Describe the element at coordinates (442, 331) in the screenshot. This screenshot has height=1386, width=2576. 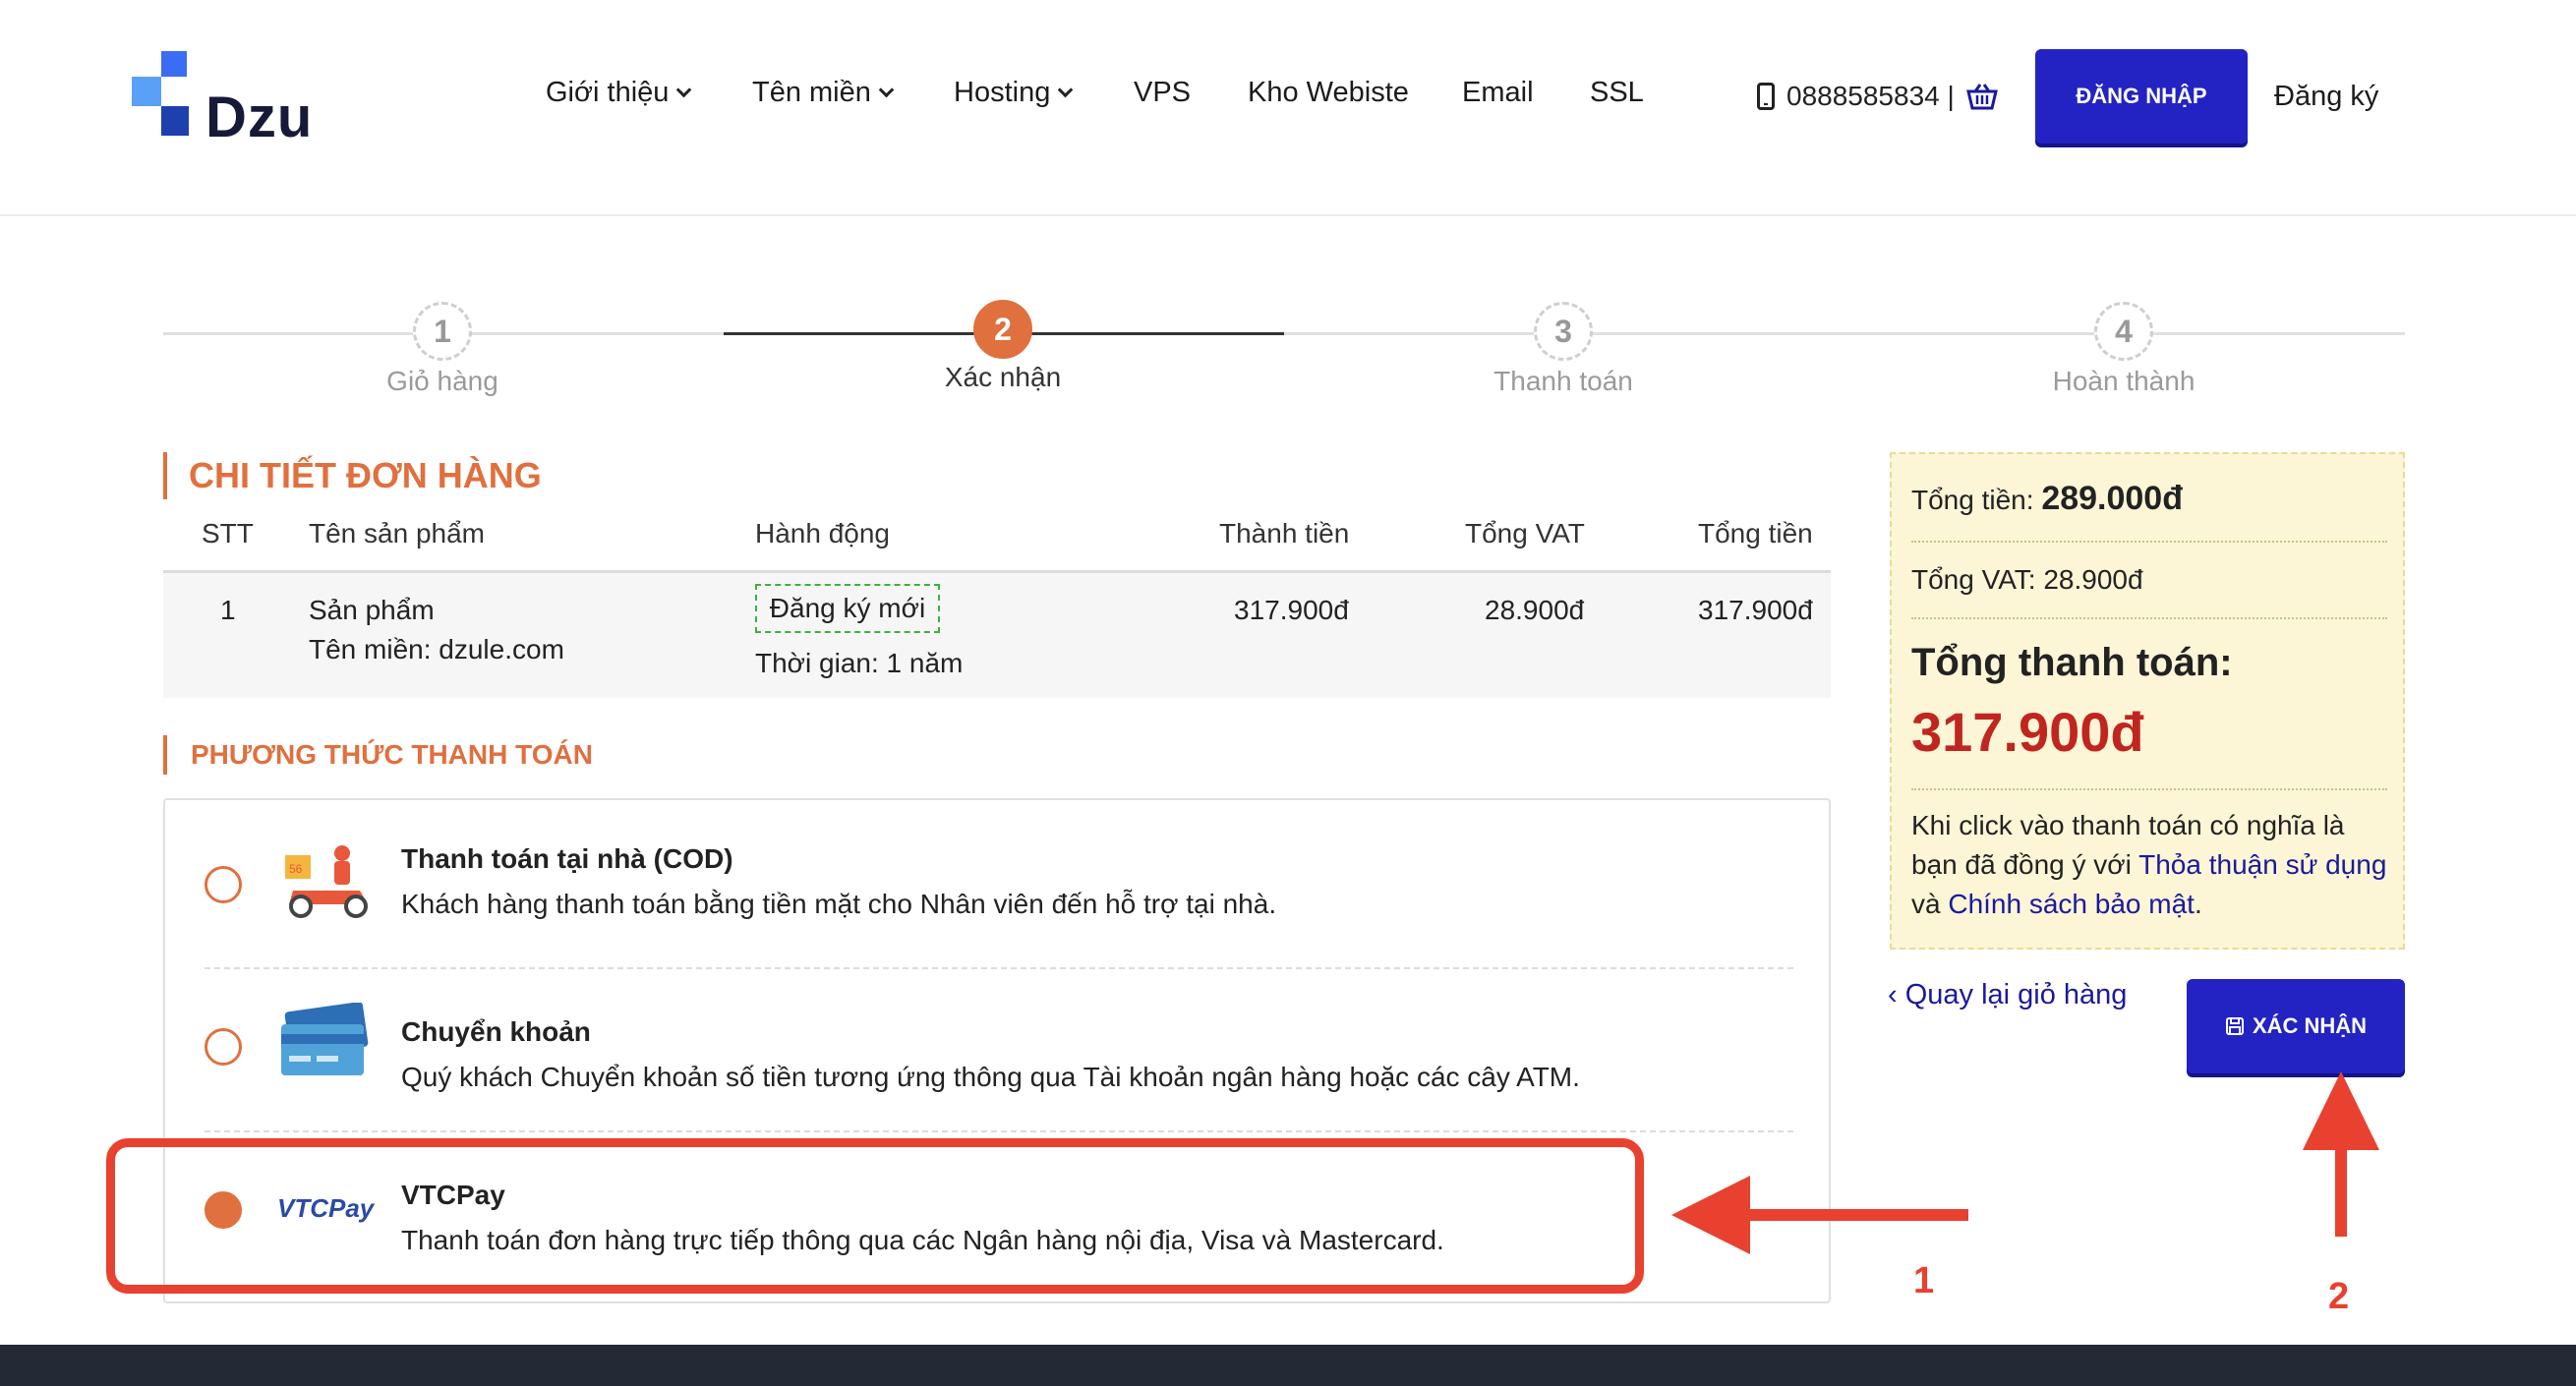
I see `step-circle-1: 1` at that location.